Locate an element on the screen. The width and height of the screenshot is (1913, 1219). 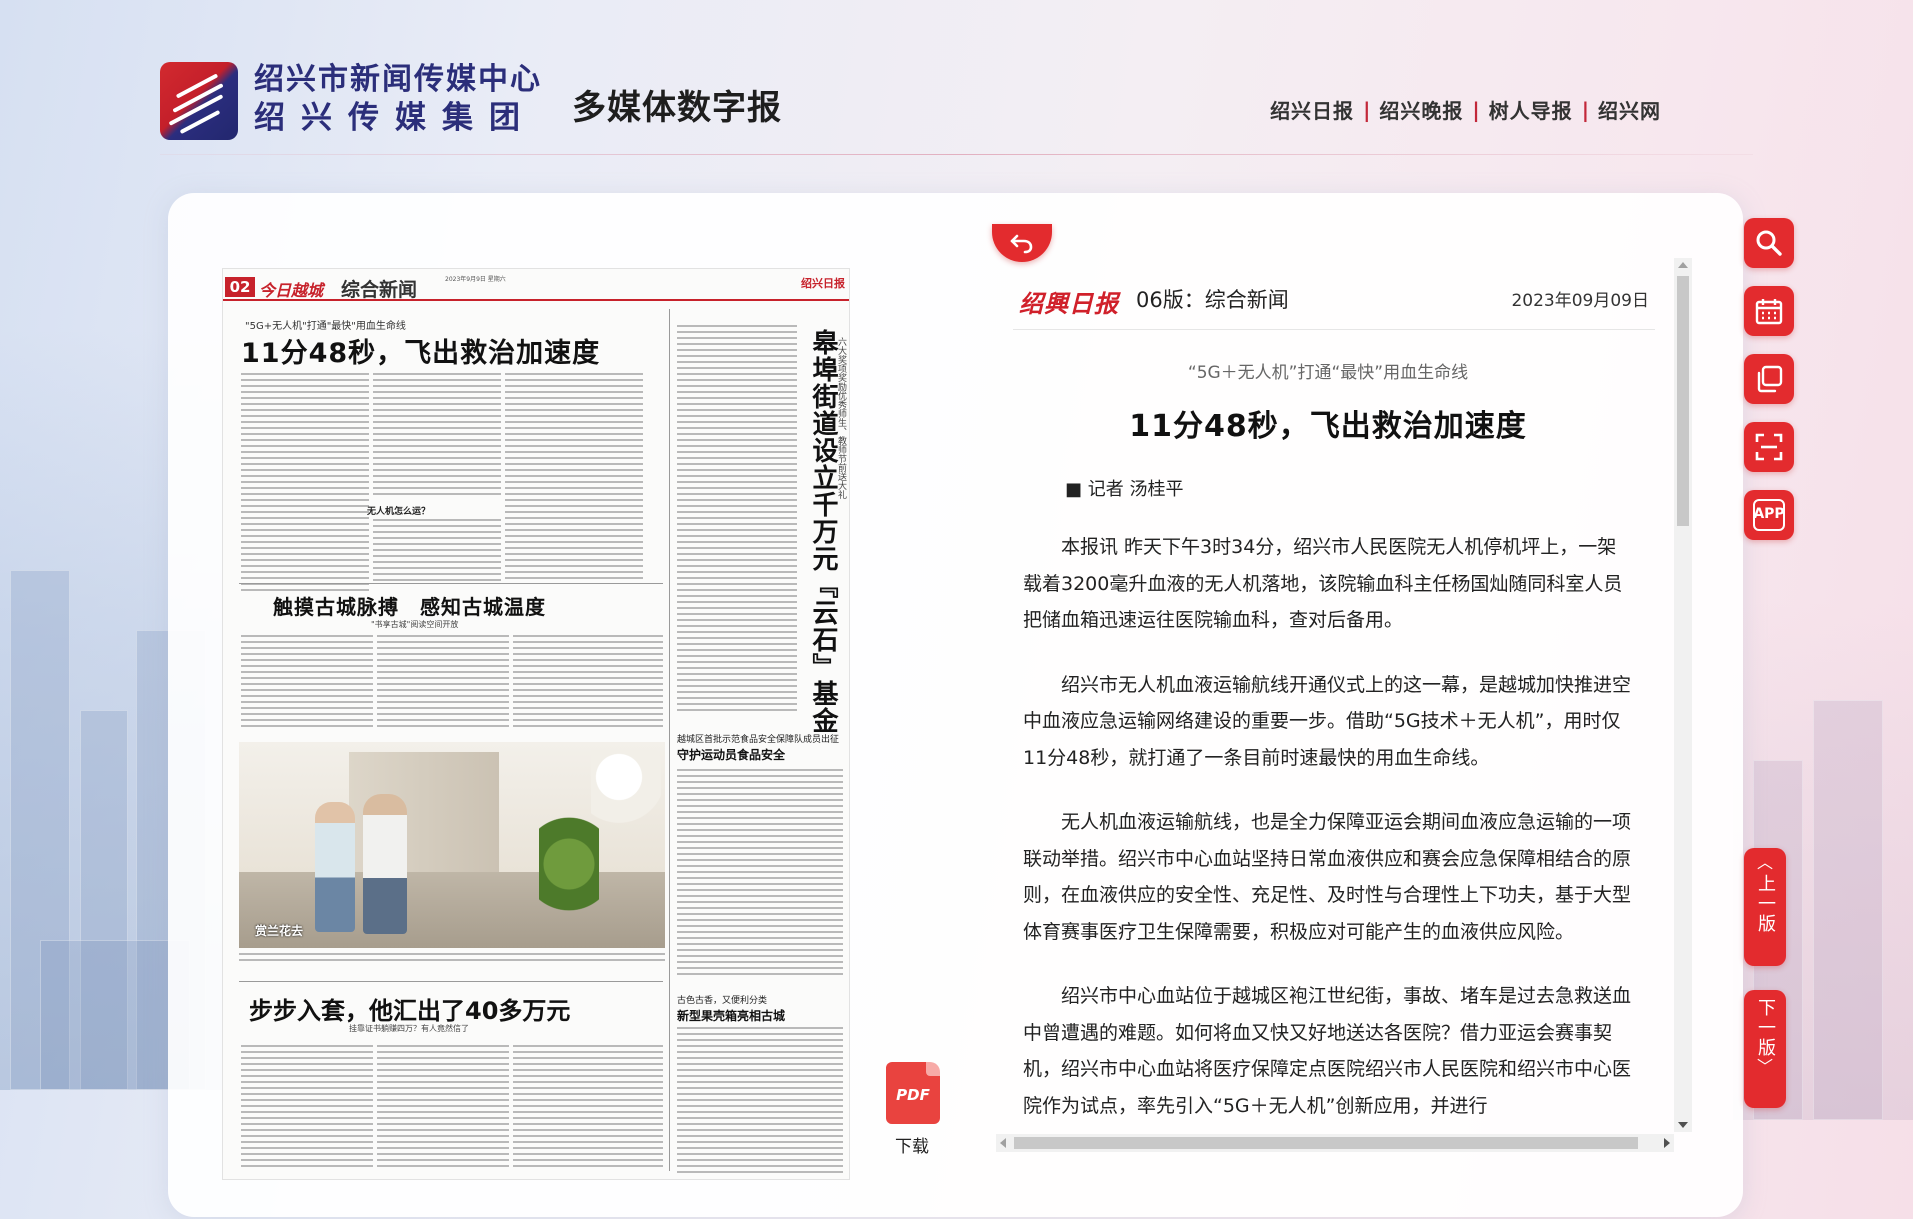
nav-shaoxing-daily: 绍兴日报 is located at coordinates (1312, 109).